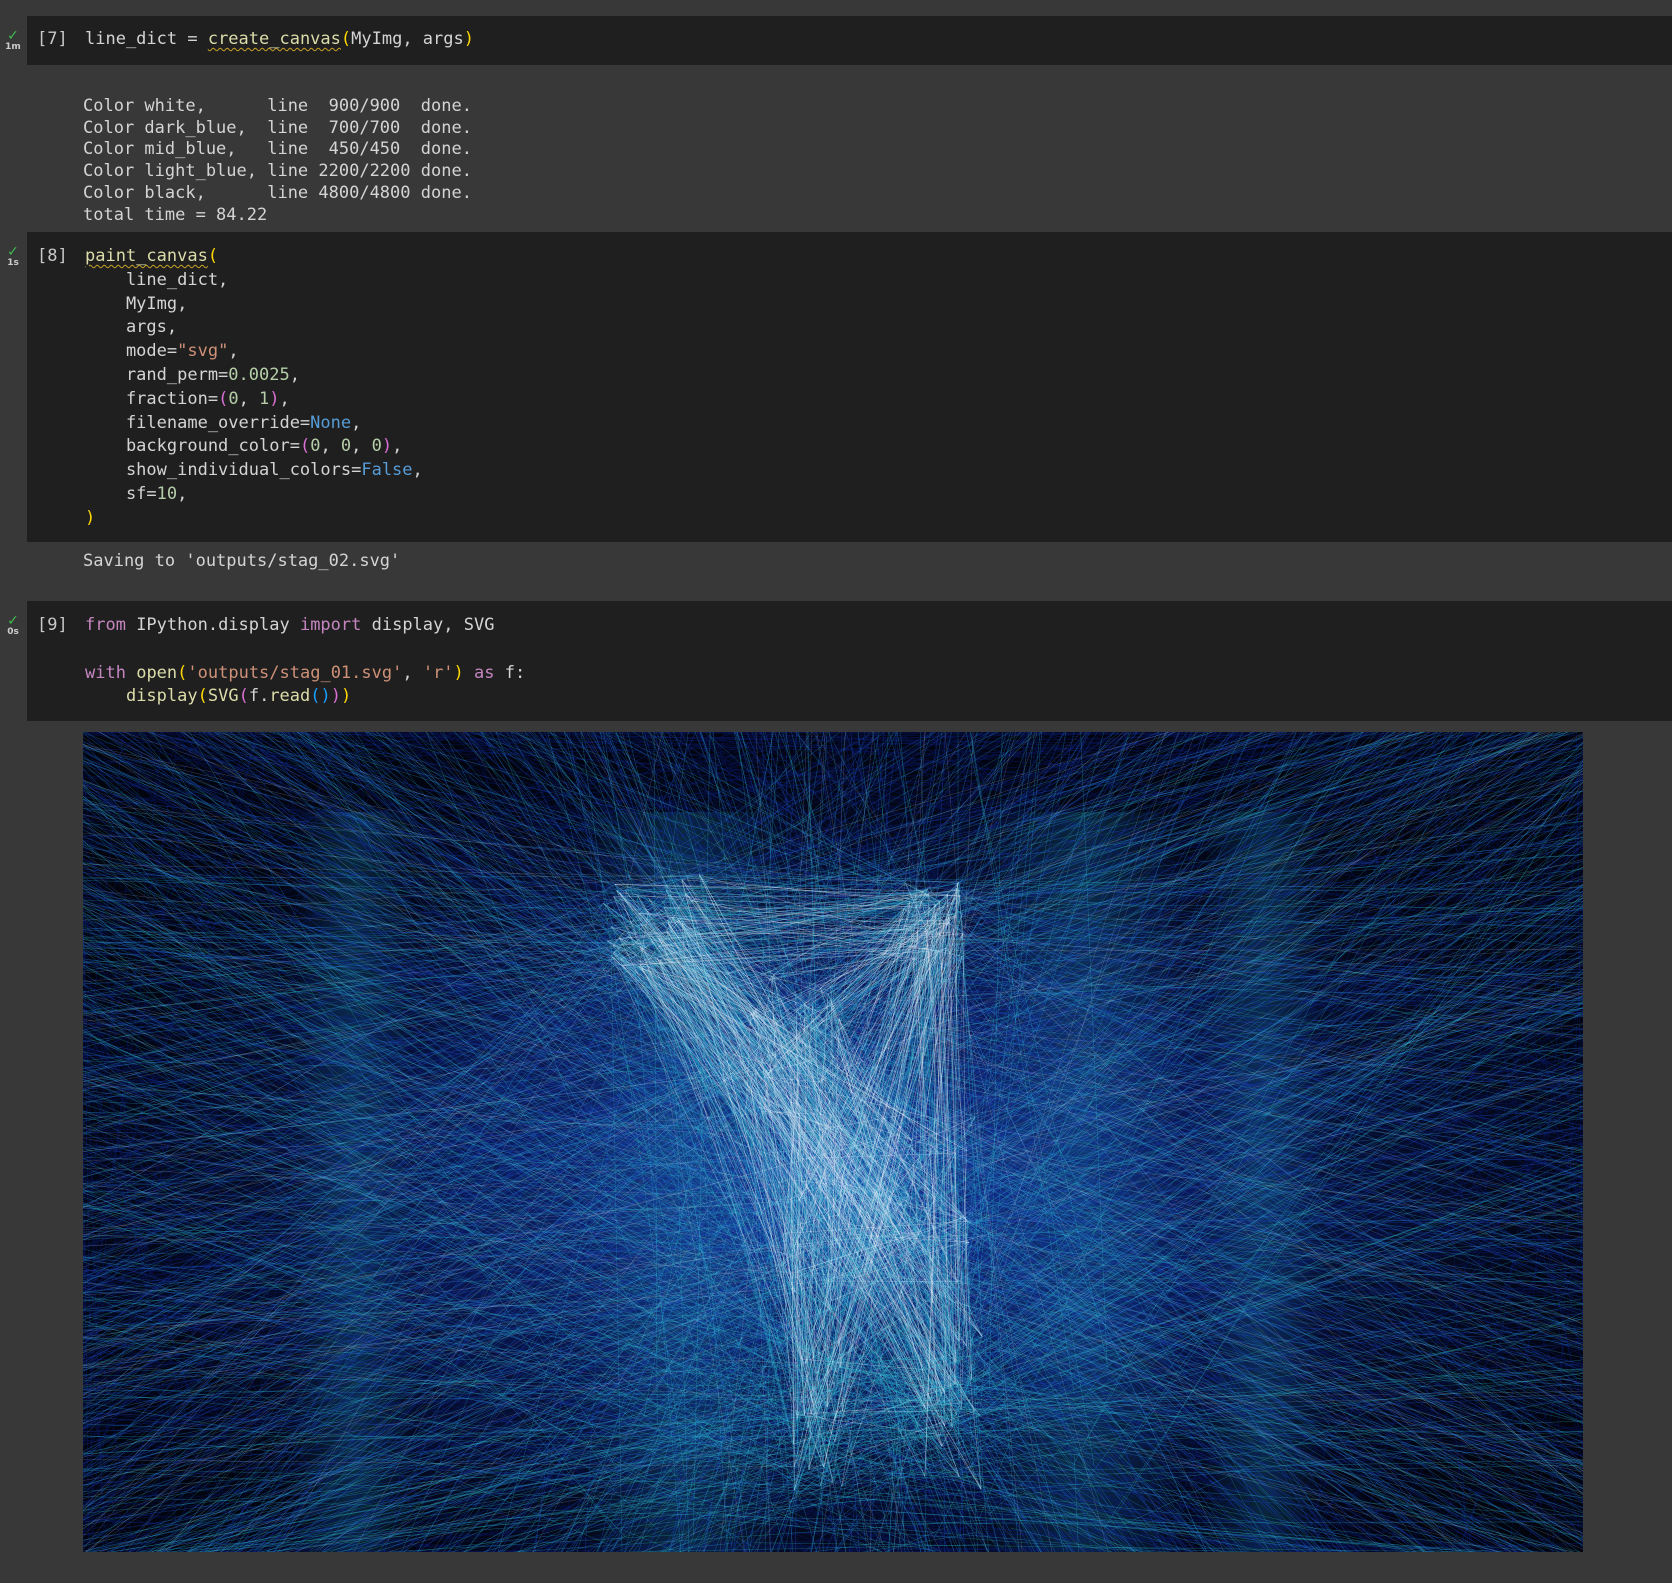  What do you see at coordinates (277, 105) in the screenshot?
I see `output-line: Color white, line 900/900 done.` at bounding box center [277, 105].